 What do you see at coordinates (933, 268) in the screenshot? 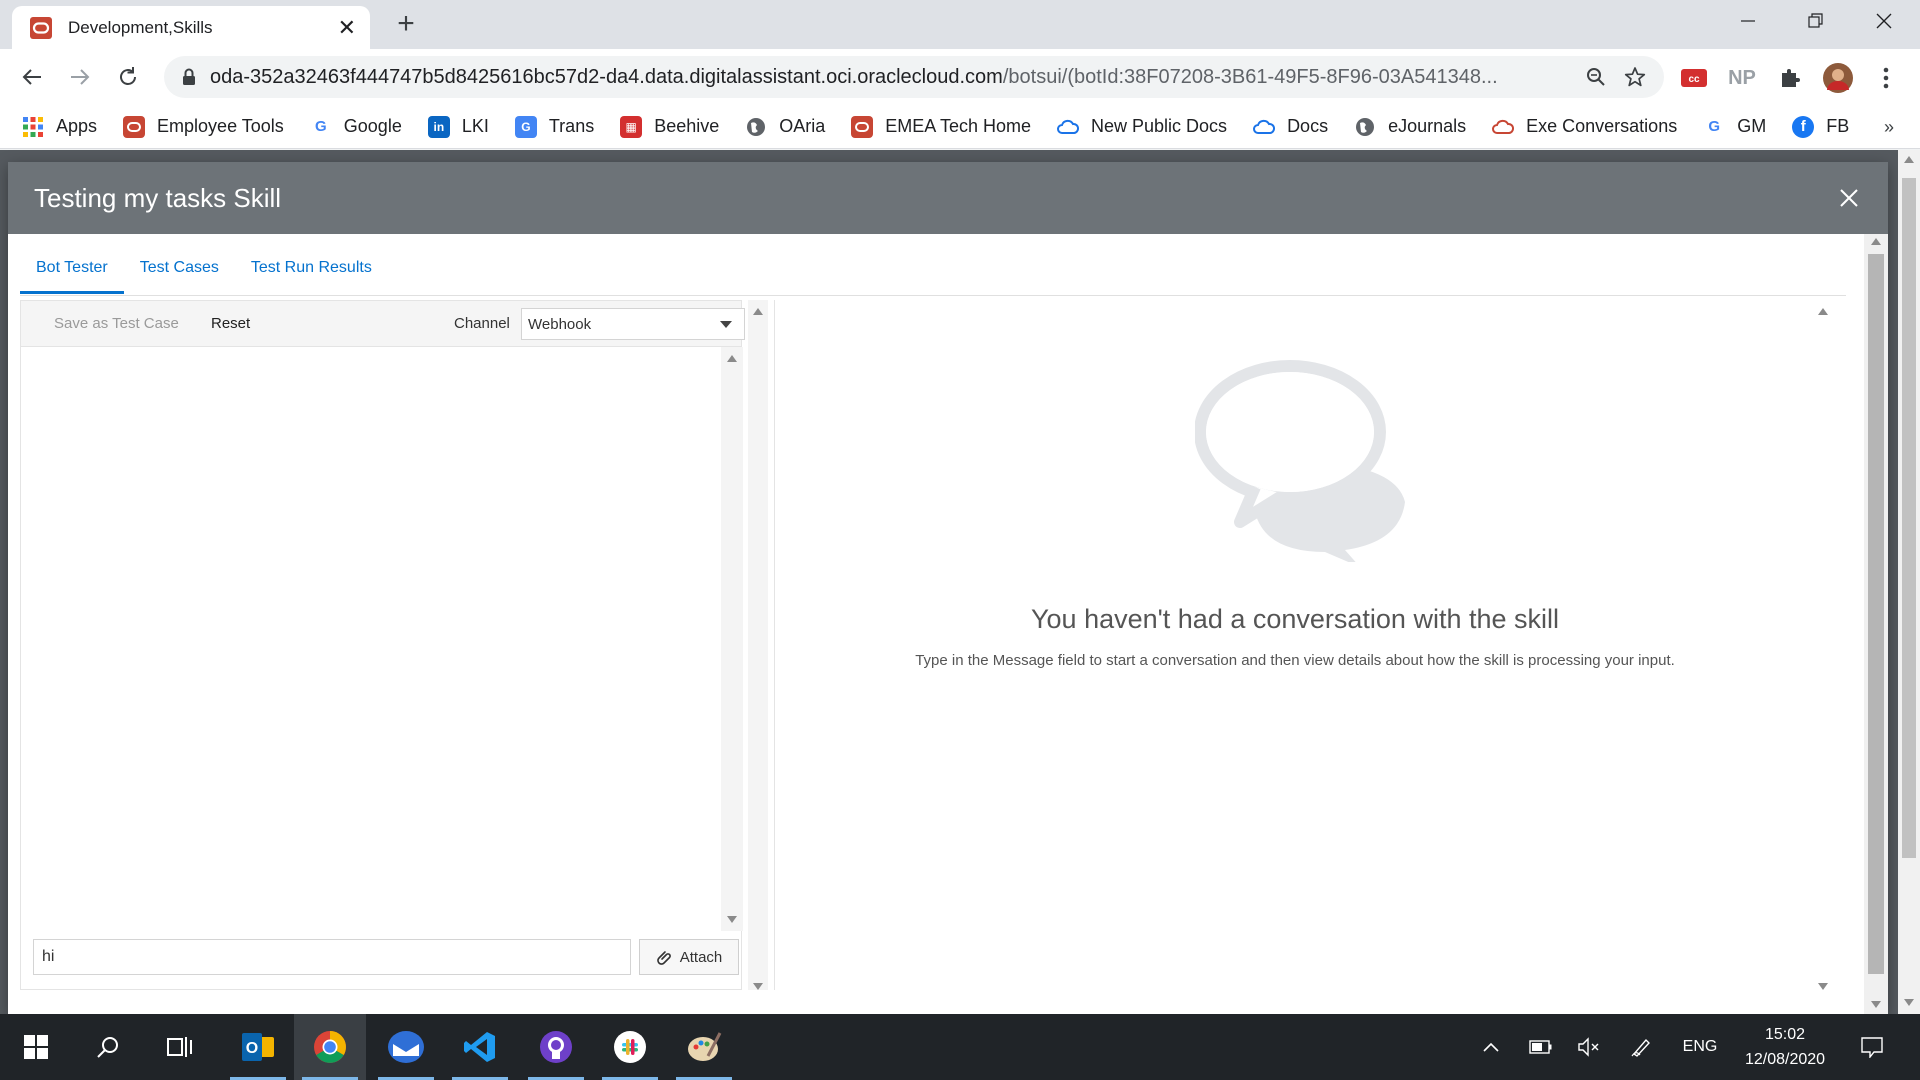
I see `dialog-tabs: Bot Tester Test Cases Test Run Results` at bounding box center [933, 268].